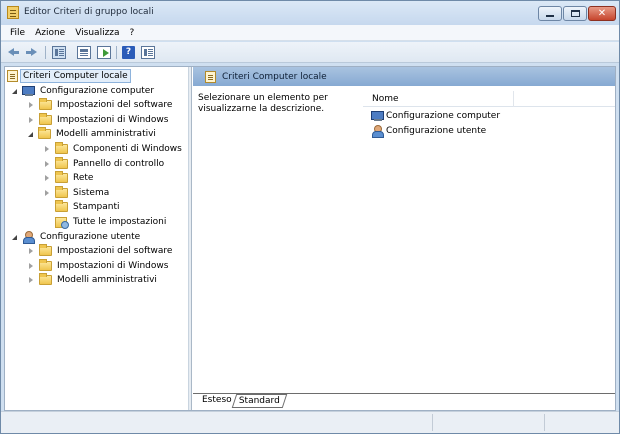  What do you see at coordinates (436, 131) in the screenshot?
I see `list-item-label: Configurazione utente` at bounding box center [436, 131].